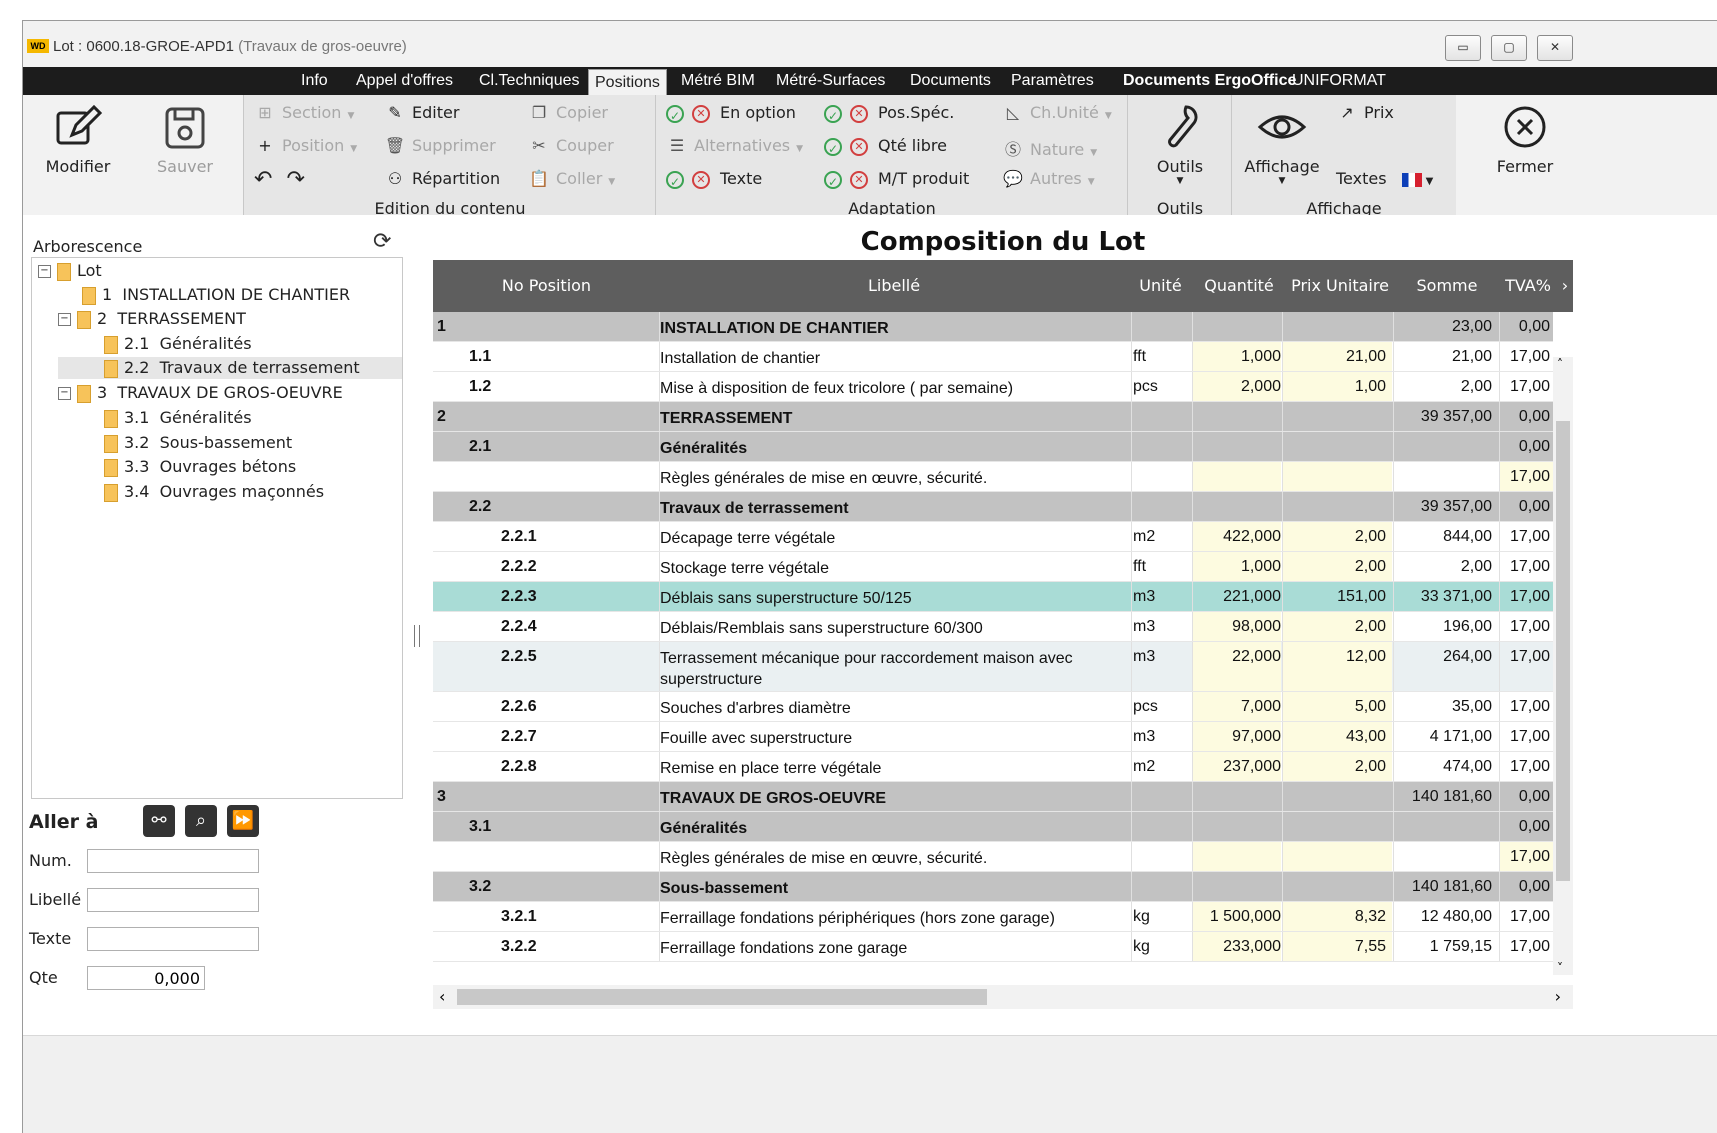 This screenshot has height=1133, width=1717. What do you see at coordinates (1337, 666) in the screenshot?
I see `cell-prix: 12,00` at bounding box center [1337, 666].